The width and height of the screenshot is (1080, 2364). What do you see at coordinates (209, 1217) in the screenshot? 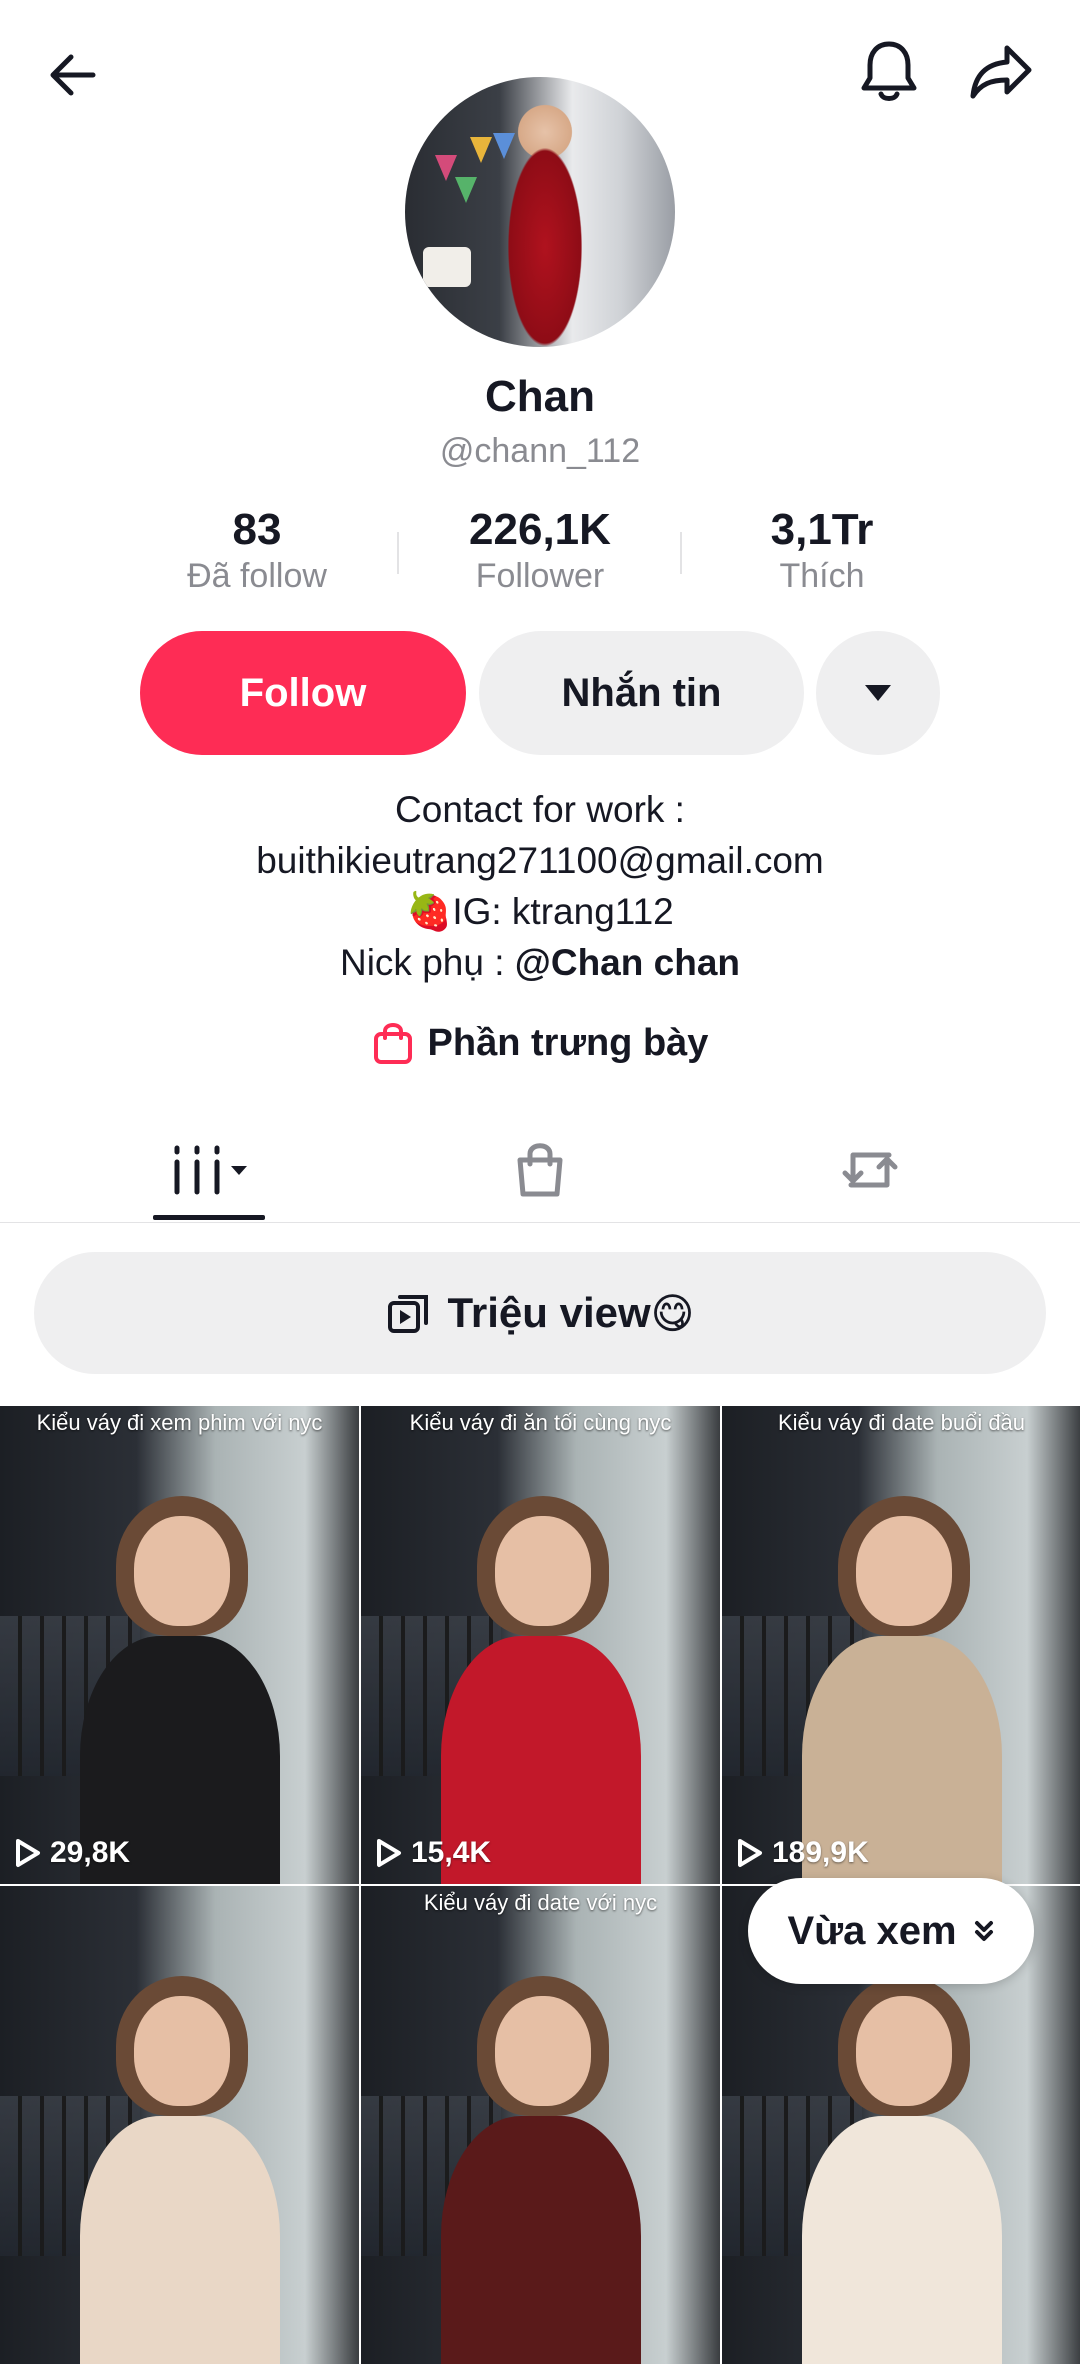
I see `active-tab-indicator` at bounding box center [209, 1217].